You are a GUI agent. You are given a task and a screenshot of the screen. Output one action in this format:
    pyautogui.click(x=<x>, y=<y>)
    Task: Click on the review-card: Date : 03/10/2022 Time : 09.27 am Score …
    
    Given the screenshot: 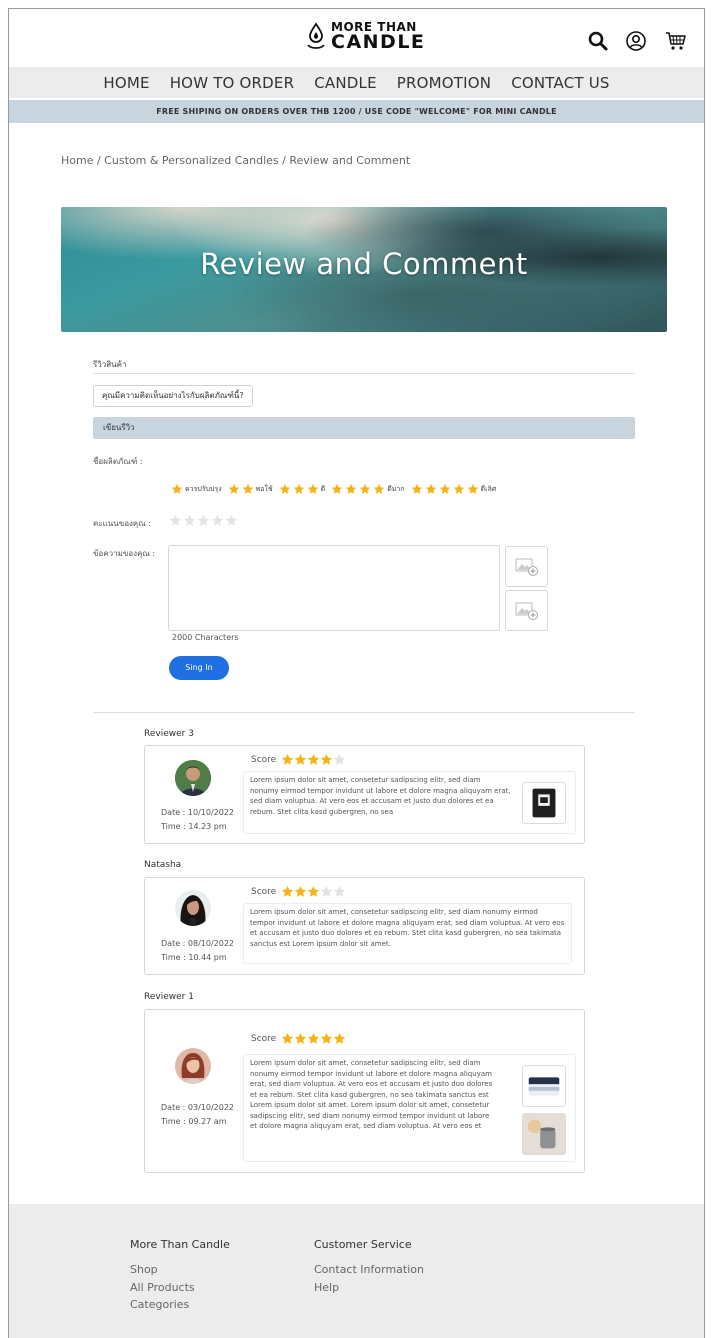 What is the action you would take?
    pyautogui.click(x=364, y=1091)
    